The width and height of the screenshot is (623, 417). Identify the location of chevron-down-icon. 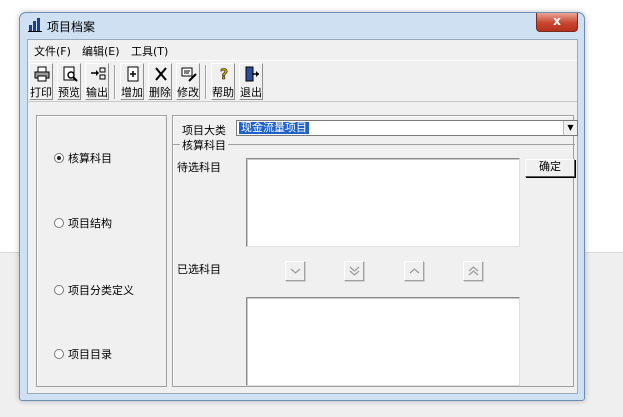
(295, 271).